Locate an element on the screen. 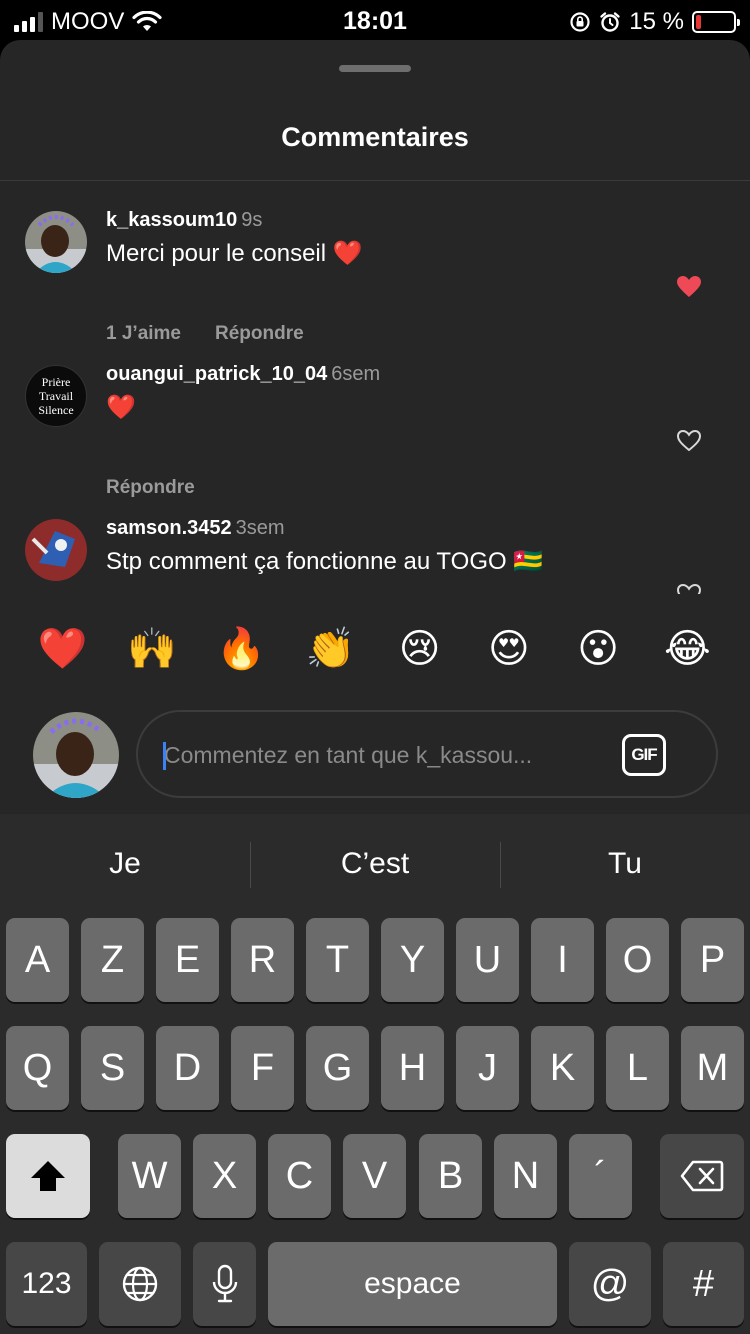 The height and width of the screenshot is (1334, 750). key-g: G is located at coordinates (337, 1068).